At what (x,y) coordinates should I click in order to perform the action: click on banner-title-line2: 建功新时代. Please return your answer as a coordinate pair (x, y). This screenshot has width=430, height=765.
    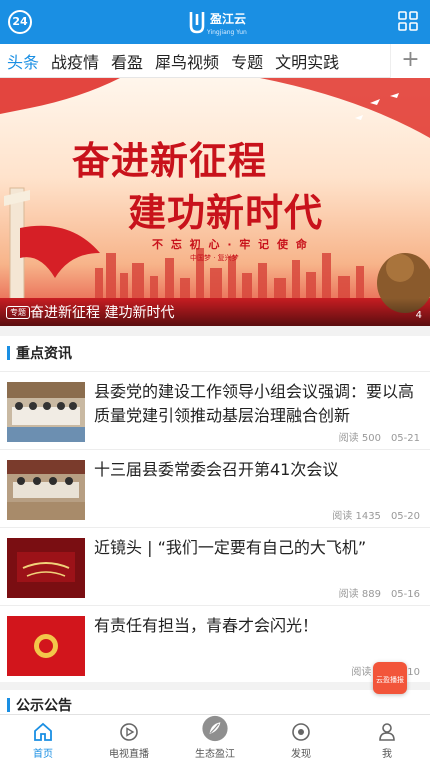
    Looking at the image, I should click on (226, 212).